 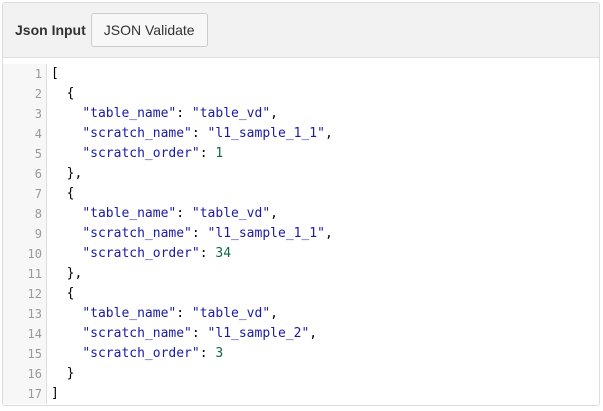 What do you see at coordinates (25, 234) in the screenshot?
I see `line-number-gutter: 1 2 3 4 5 6 7 8 9 10 11 12 13 14 15 16 17` at bounding box center [25, 234].